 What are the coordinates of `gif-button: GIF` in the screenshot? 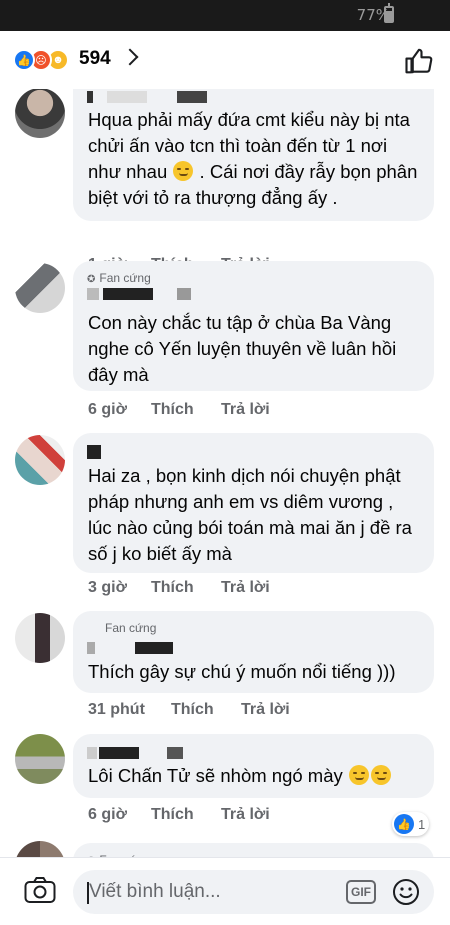 It's located at (361, 892).